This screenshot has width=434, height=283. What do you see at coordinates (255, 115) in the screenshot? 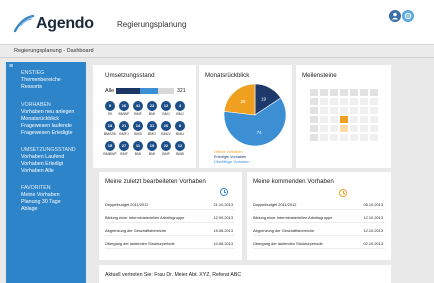
I see `monats-pie-chart: 19 74 28` at bounding box center [255, 115].